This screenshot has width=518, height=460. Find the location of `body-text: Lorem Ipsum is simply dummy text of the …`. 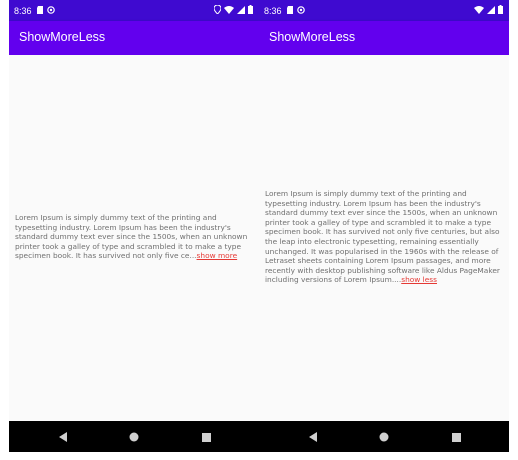

body-text: Lorem Ipsum is simply dummy text of the … is located at coordinates (382, 237).